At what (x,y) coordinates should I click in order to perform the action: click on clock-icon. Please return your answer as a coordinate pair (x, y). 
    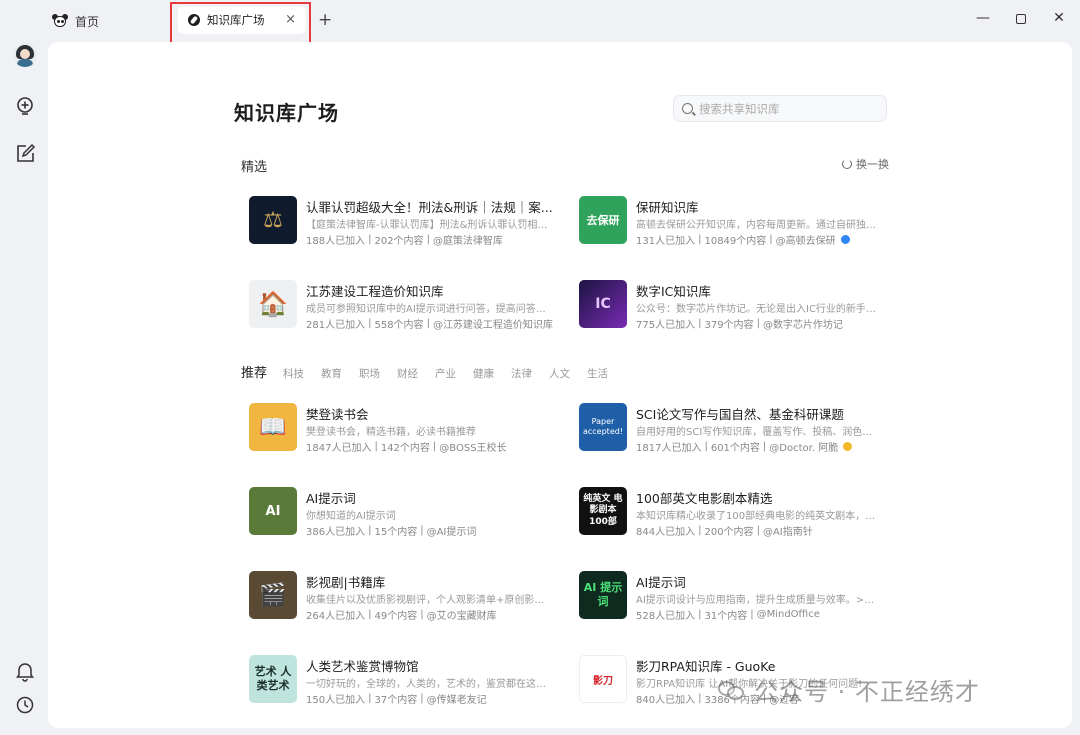
    Looking at the image, I should click on (25, 705).